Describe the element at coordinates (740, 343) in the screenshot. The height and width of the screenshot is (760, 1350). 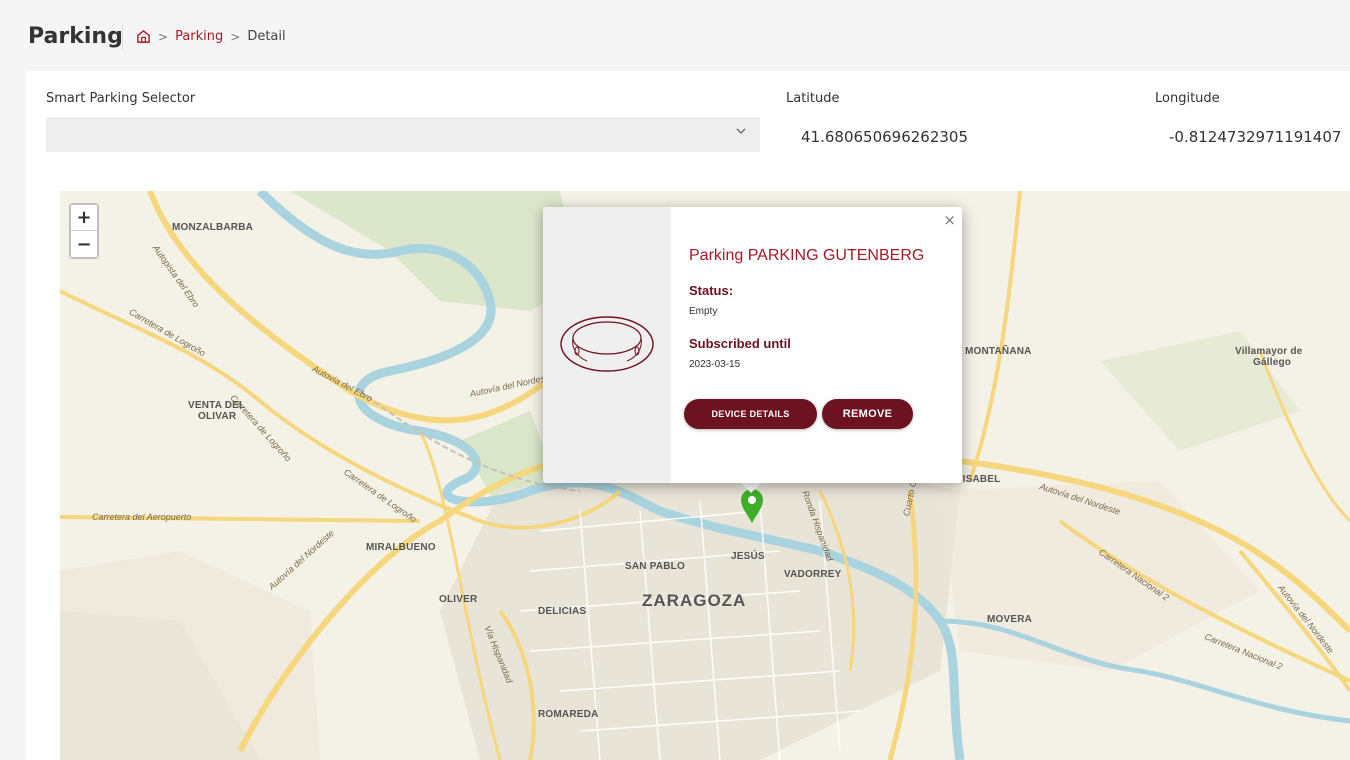
I see `subscribed-label: Subscribed until` at that location.